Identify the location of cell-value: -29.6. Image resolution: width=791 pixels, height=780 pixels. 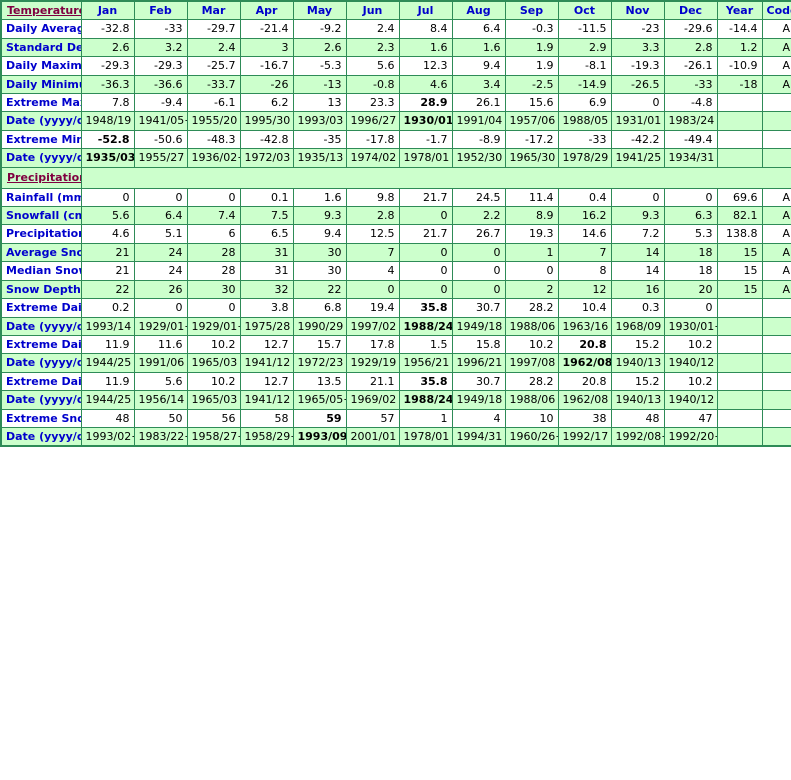
(690, 29).